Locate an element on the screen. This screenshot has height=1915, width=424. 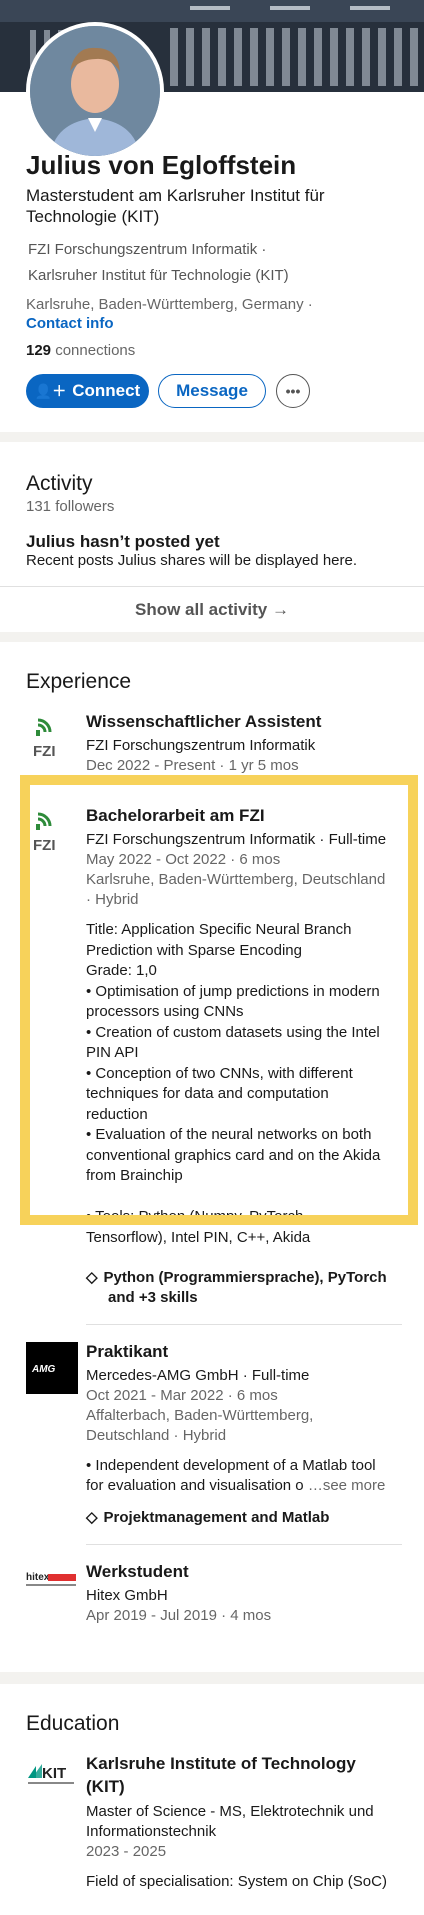
fzi-logo-icon: FZI is located at coordinates (44, 739).